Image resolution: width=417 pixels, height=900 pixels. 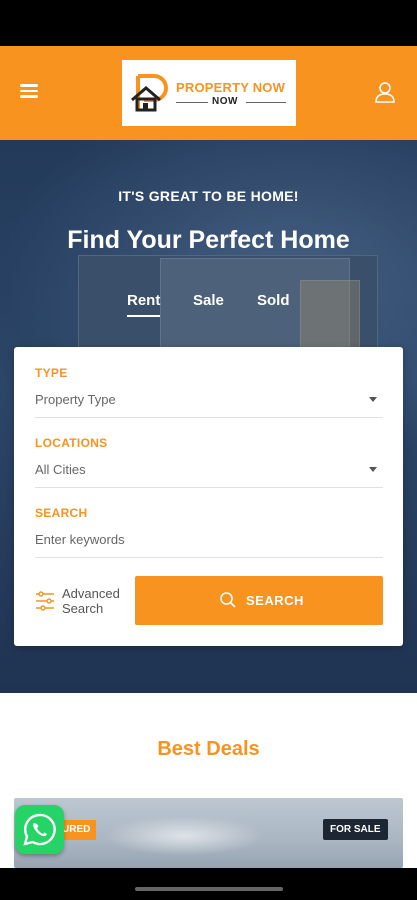 What do you see at coordinates (355, 829) in the screenshot?
I see `for-sale-badge: FOR SALE` at bounding box center [355, 829].